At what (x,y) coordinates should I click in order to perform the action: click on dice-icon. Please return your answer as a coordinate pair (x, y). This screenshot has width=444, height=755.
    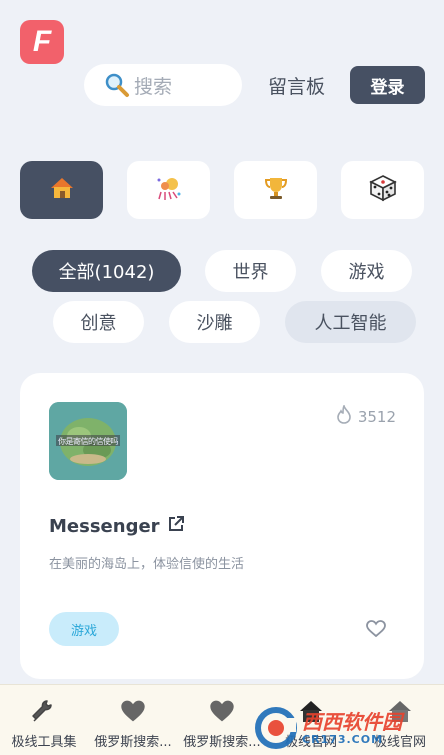
    Looking at the image, I should click on (382, 190).